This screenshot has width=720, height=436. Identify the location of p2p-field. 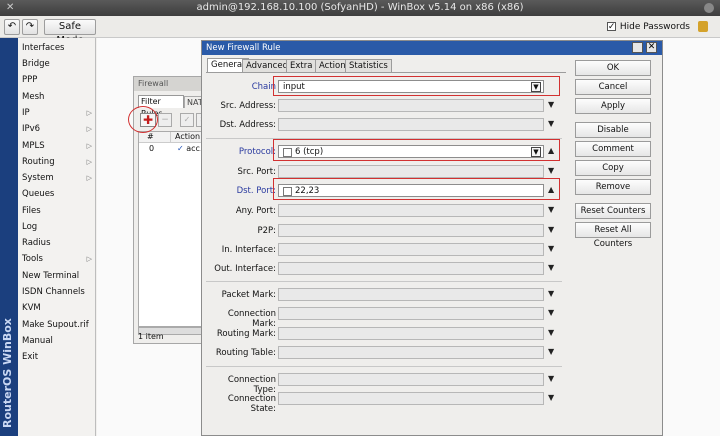
(411, 230).